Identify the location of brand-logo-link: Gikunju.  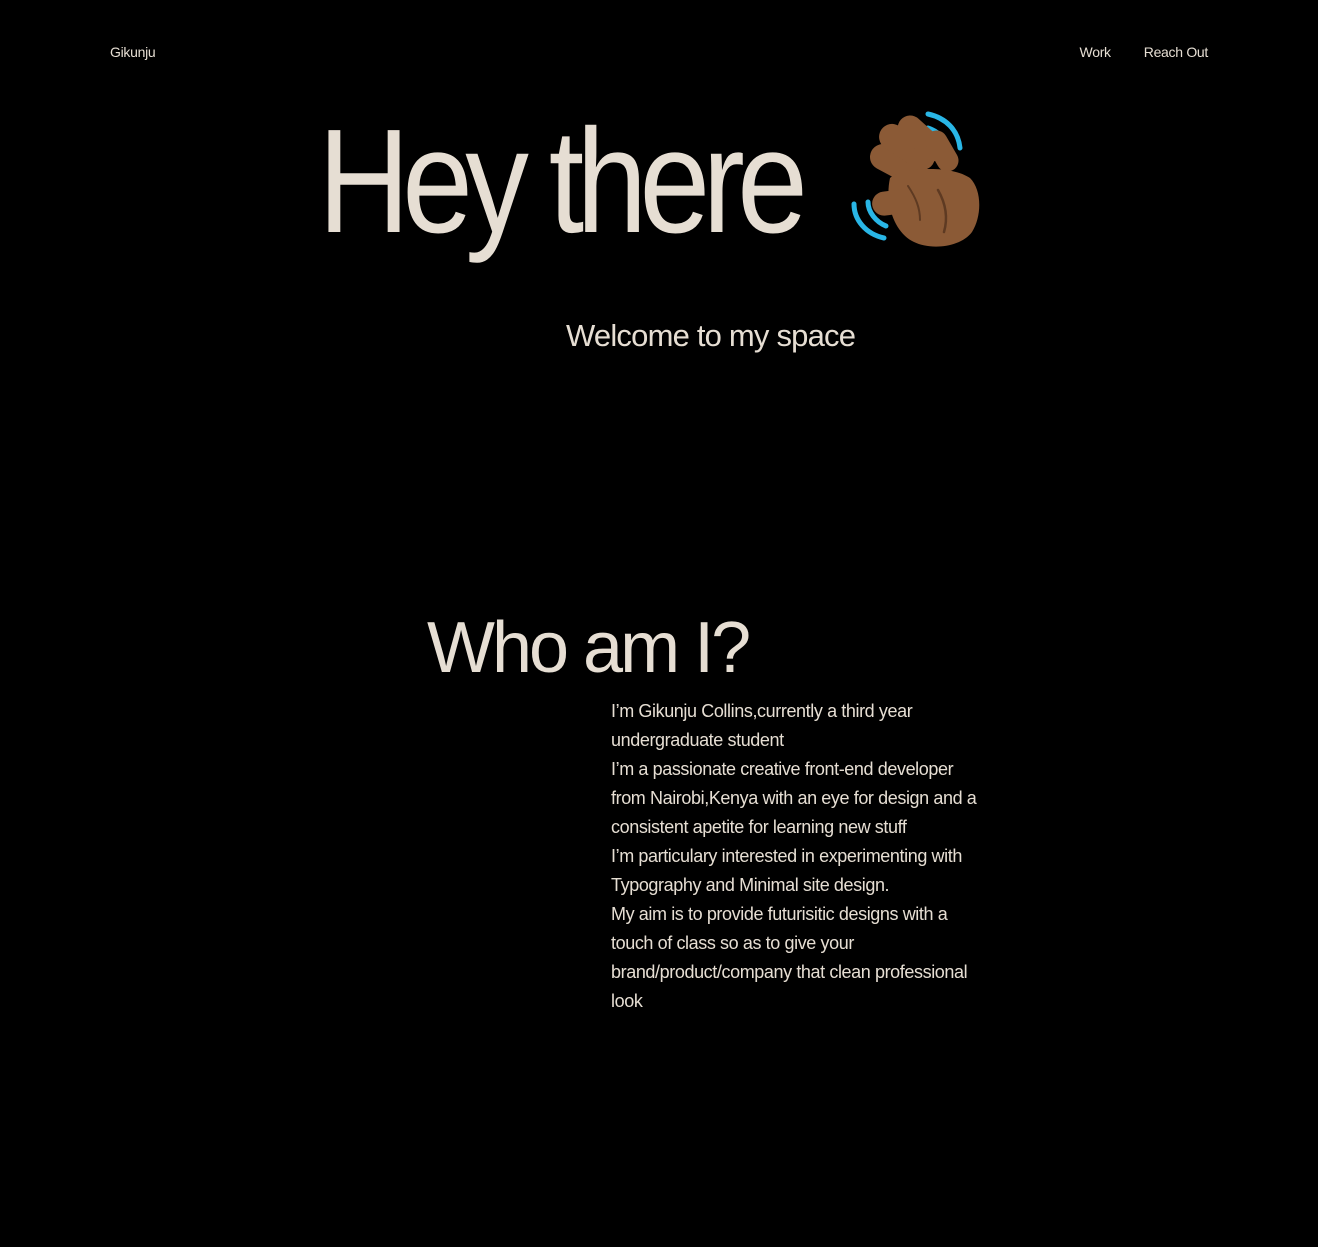
(133, 52).